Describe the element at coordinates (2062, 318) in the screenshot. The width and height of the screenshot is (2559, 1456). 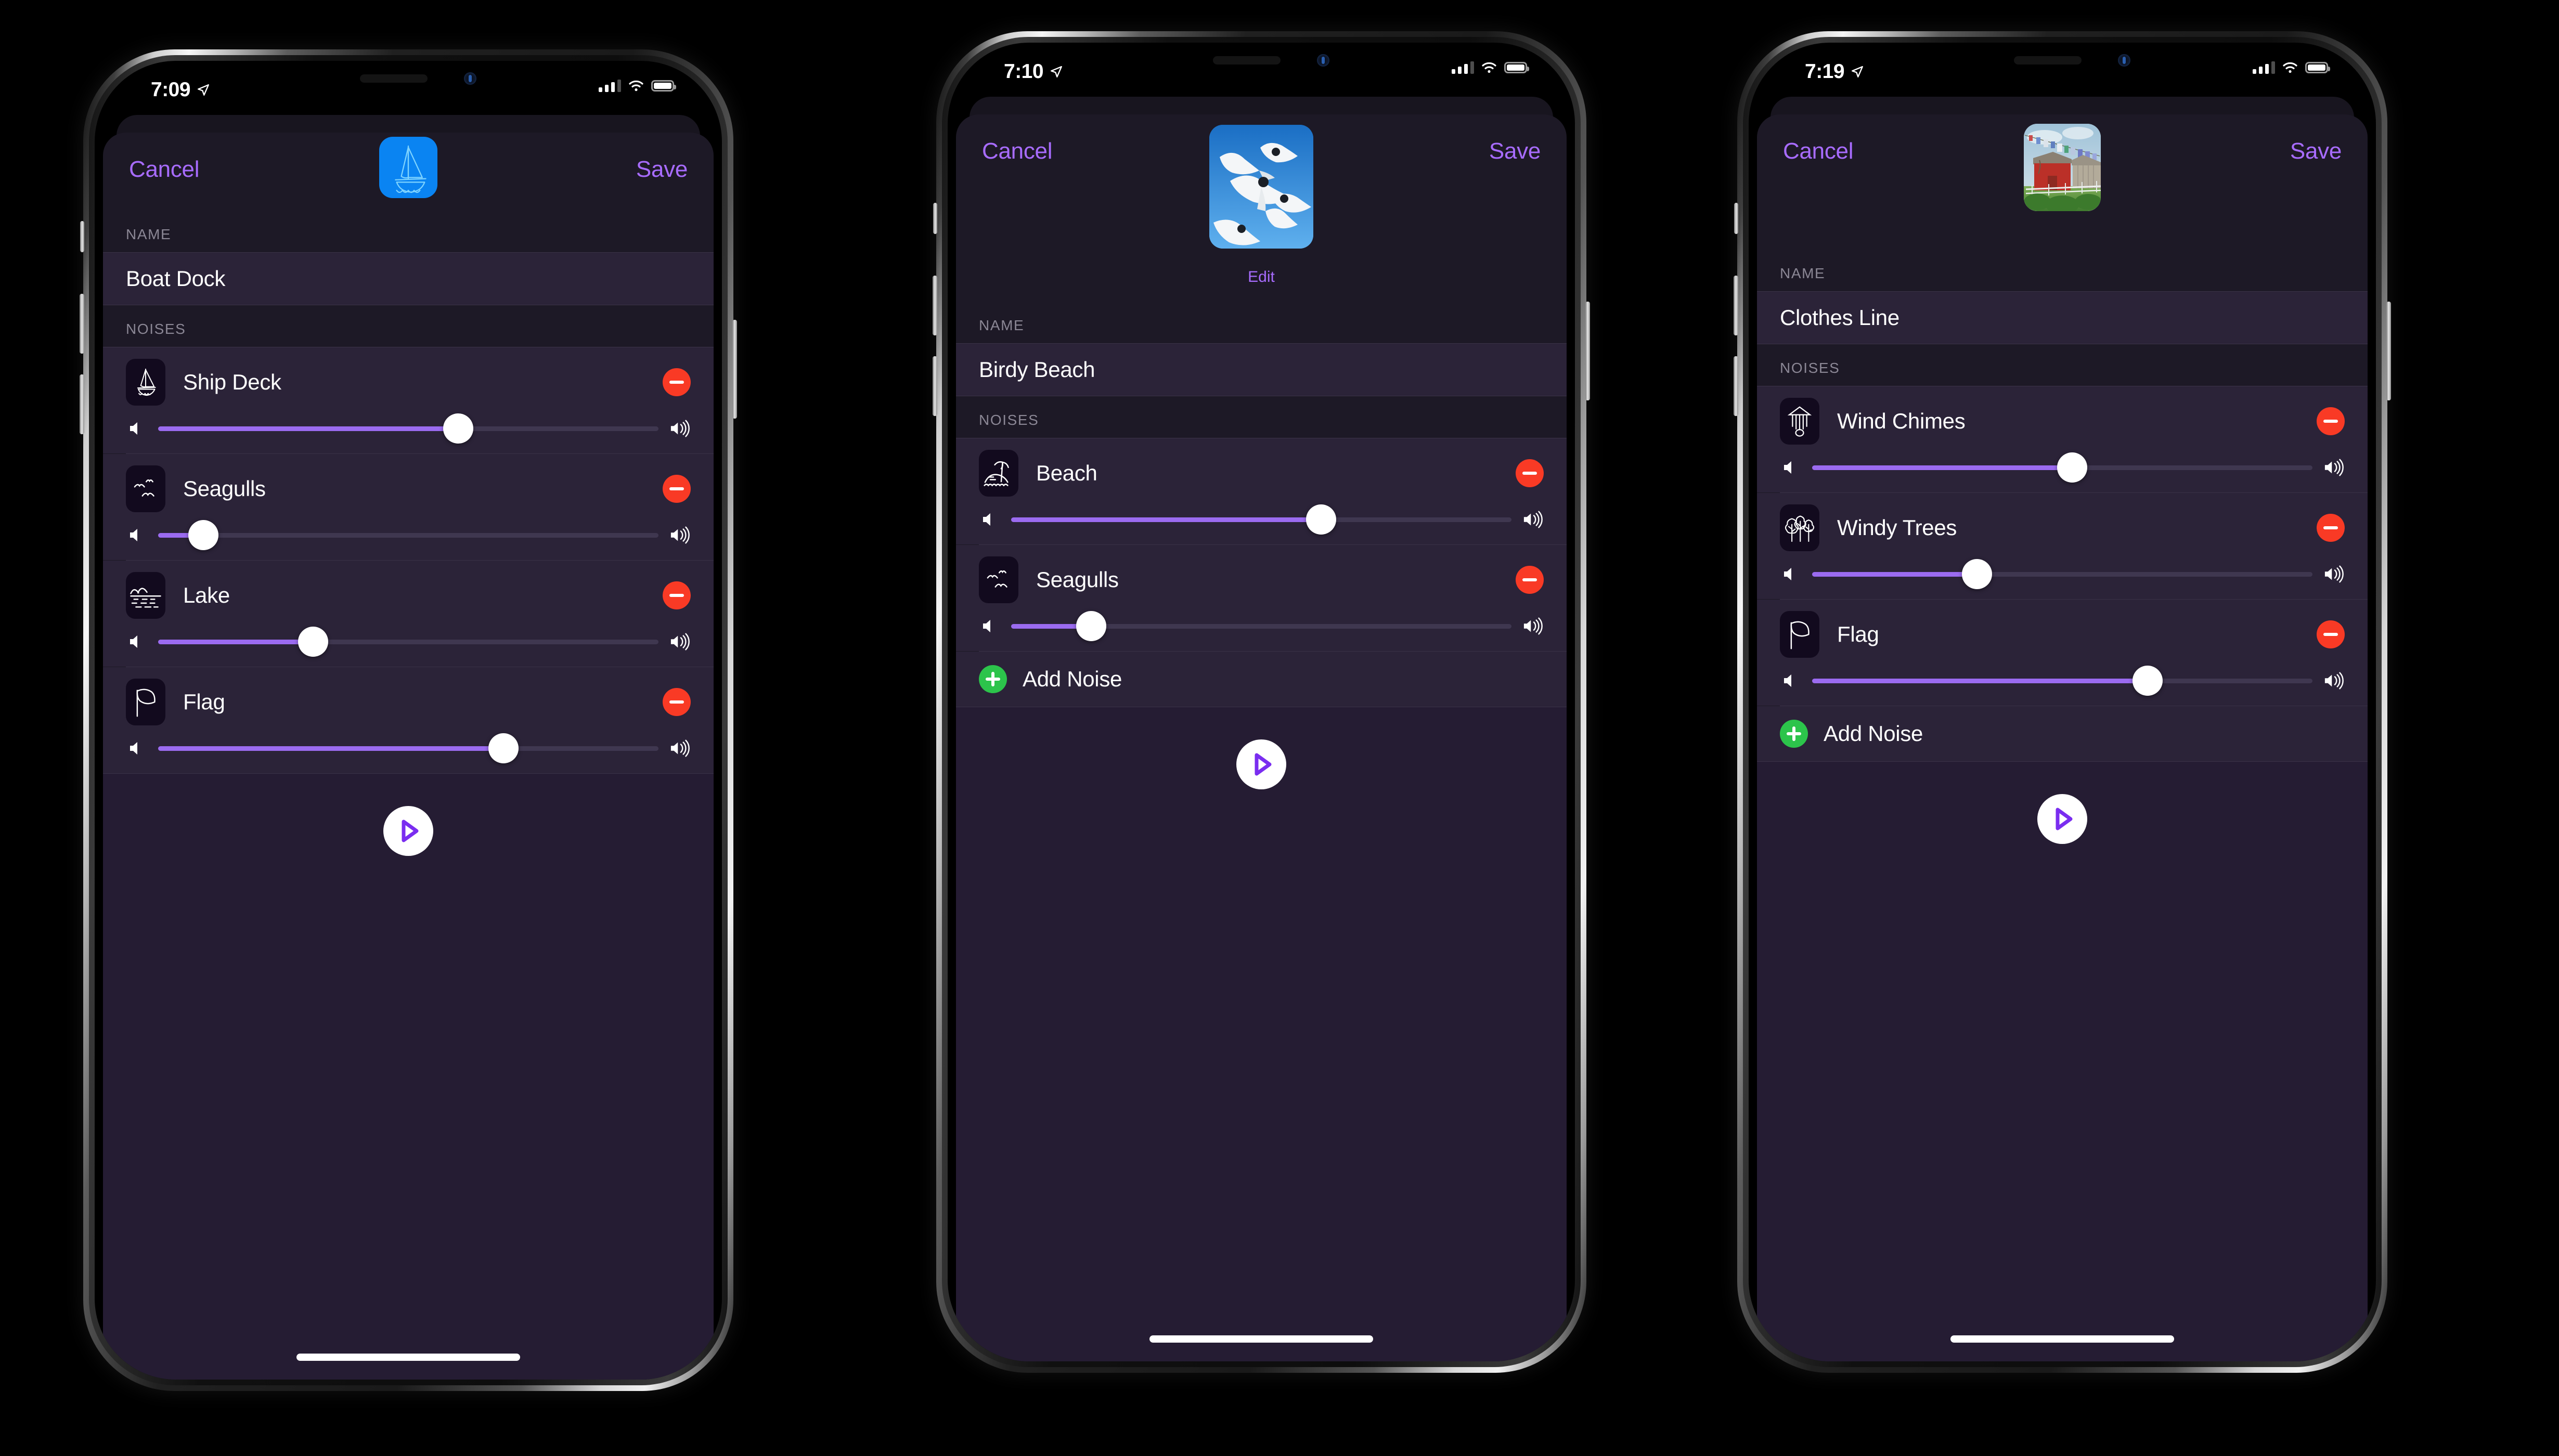
I see `mix-name-input: Clothes Line` at that location.